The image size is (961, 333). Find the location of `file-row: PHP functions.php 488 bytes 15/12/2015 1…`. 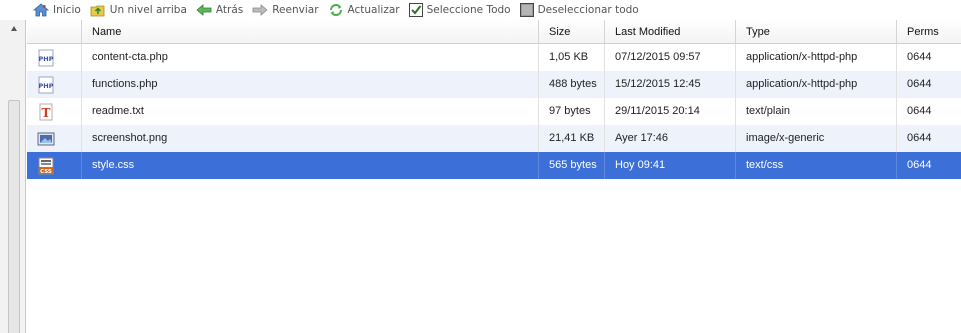

file-row: PHP functions.php 488 bytes 15/12/2015 1… is located at coordinates (494, 84).